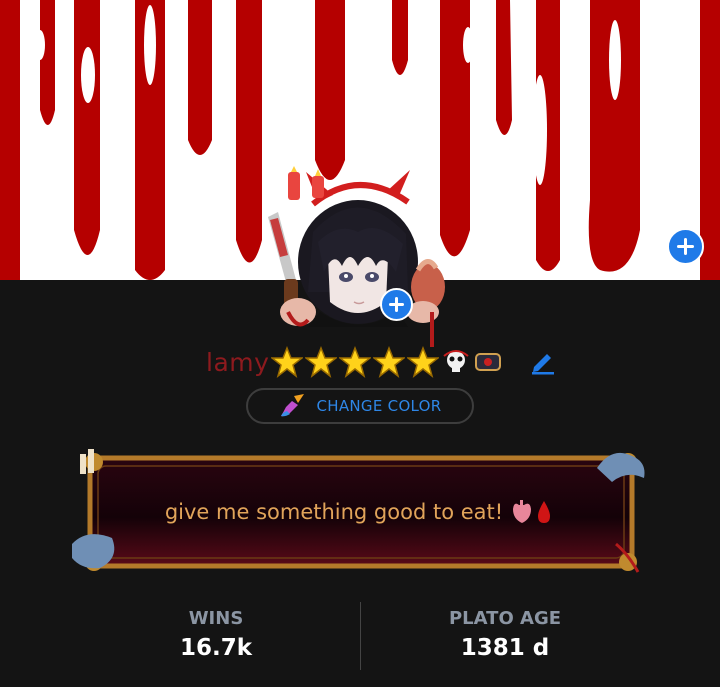 The image size is (720, 687). Describe the element at coordinates (334, 512) in the screenshot. I see `bio-text: give me something good to eat!` at that location.